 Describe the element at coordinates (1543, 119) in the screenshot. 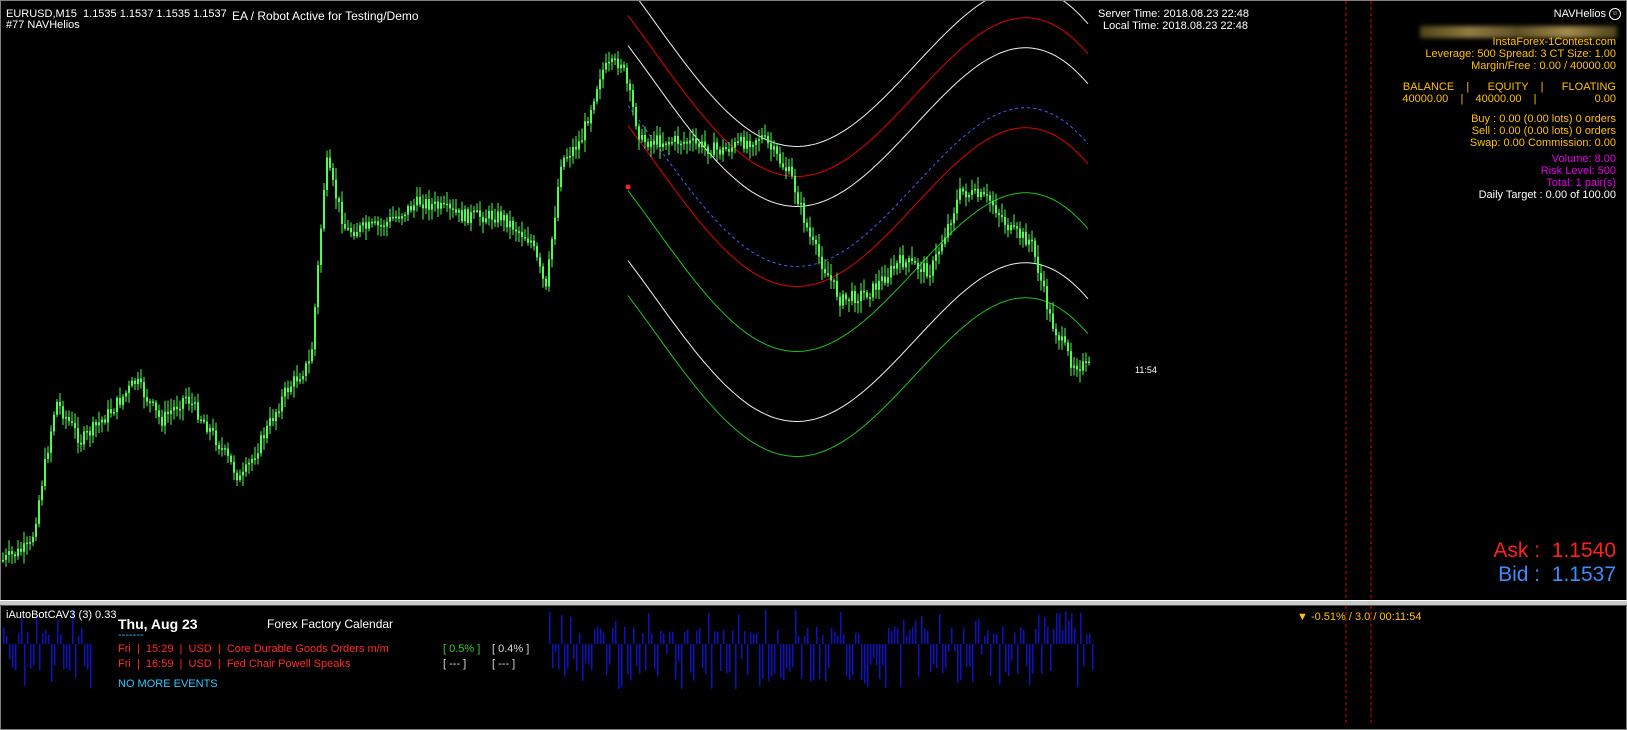

I see `buy-summary: Buy : 0.00 (0.00 lots) 0 orders` at that location.